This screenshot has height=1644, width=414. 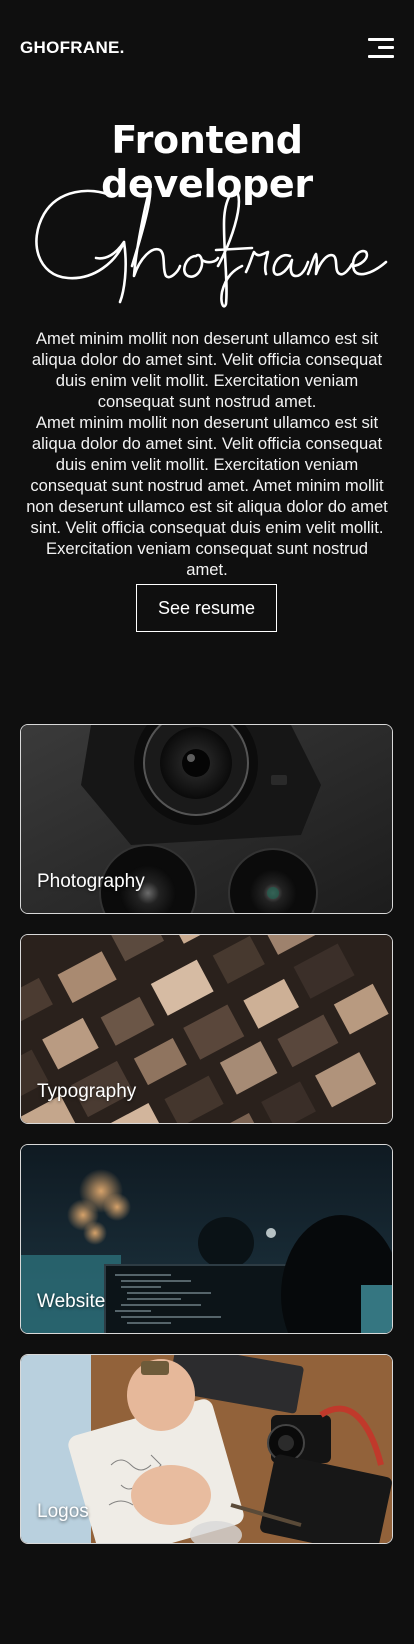 I want to click on category-label: Website, so click(x=71, y=1301).